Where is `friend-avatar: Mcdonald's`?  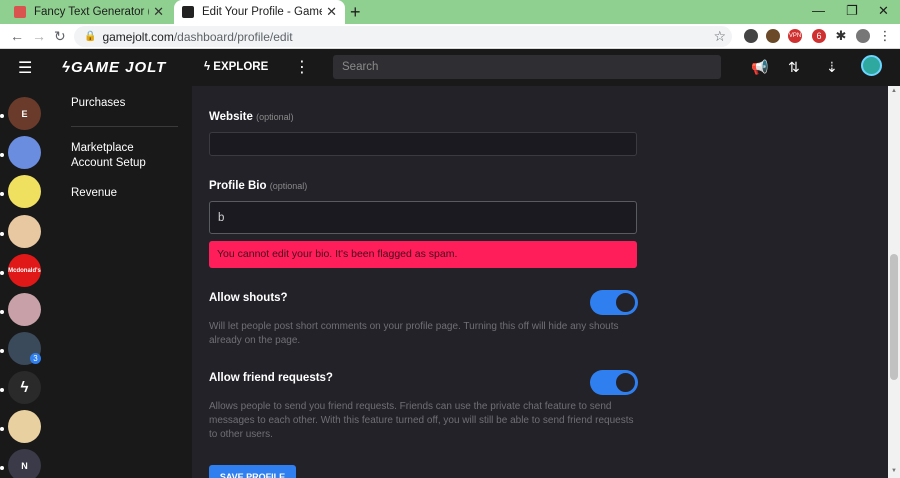
friend-avatar: Mcdonald's is located at coordinates (24, 270).